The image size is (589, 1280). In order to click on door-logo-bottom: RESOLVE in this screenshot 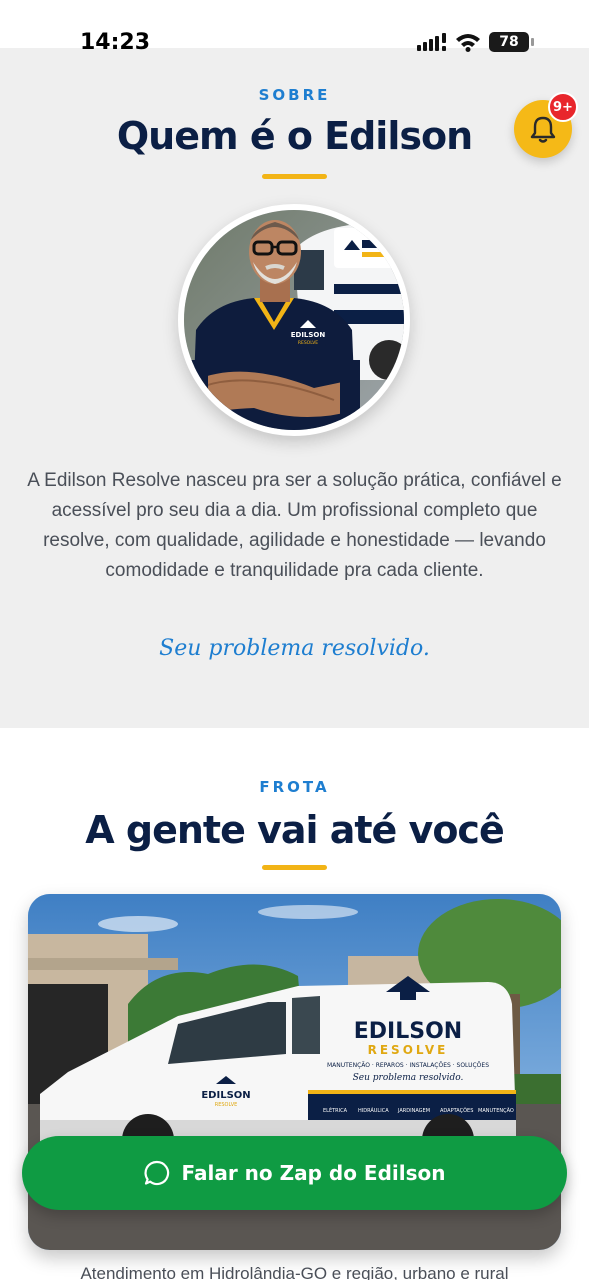, I will do `click(226, 1105)`.